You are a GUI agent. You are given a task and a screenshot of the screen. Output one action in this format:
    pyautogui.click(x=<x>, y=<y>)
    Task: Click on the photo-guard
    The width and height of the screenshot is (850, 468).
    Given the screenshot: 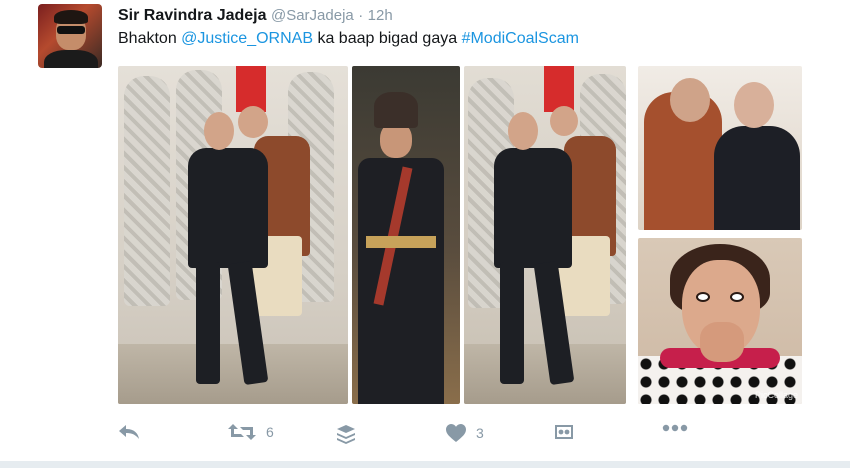 What is the action you would take?
    pyautogui.click(x=406, y=235)
    